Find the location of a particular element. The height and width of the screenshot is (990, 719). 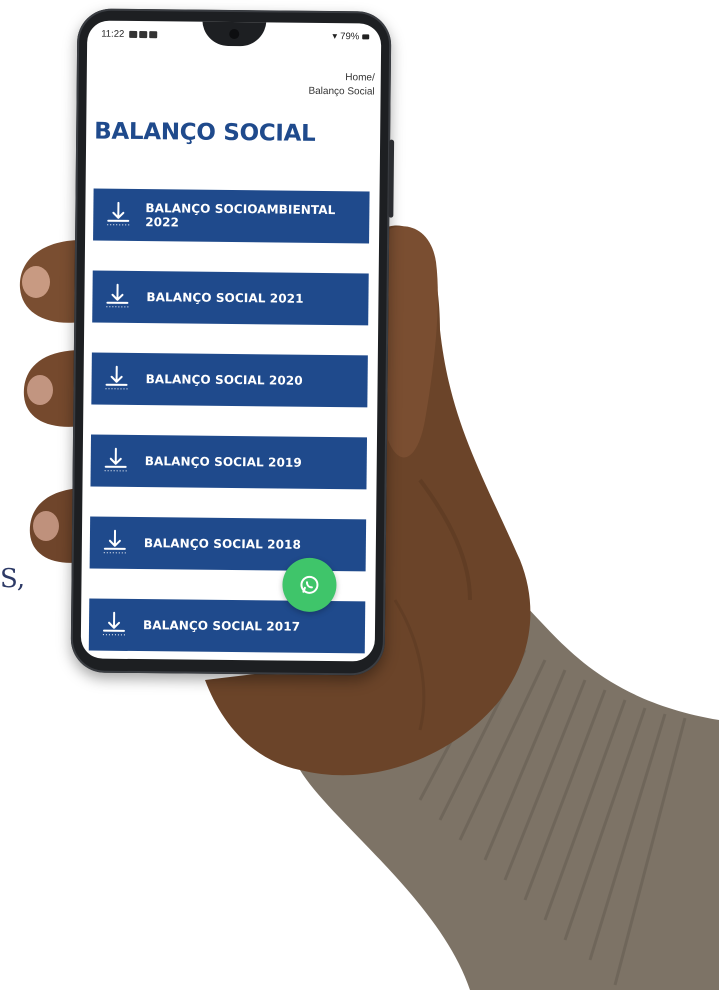

status-bar: 11:22 ▾ 79% is located at coordinates (234, 34).